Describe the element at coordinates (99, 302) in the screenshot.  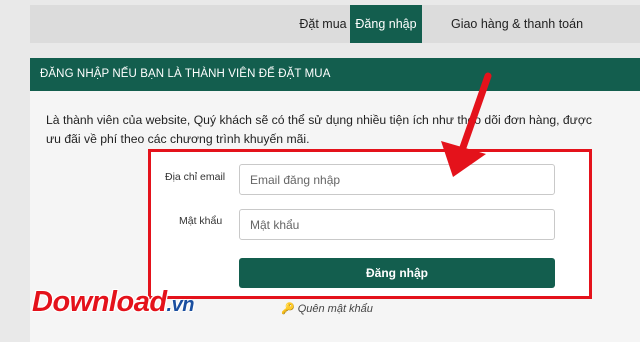
I see `watermark-main: Download` at that location.